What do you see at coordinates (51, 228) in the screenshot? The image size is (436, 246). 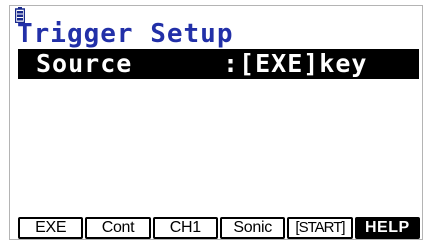 I see `f1-exe-key: EXE` at bounding box center [51, 228].